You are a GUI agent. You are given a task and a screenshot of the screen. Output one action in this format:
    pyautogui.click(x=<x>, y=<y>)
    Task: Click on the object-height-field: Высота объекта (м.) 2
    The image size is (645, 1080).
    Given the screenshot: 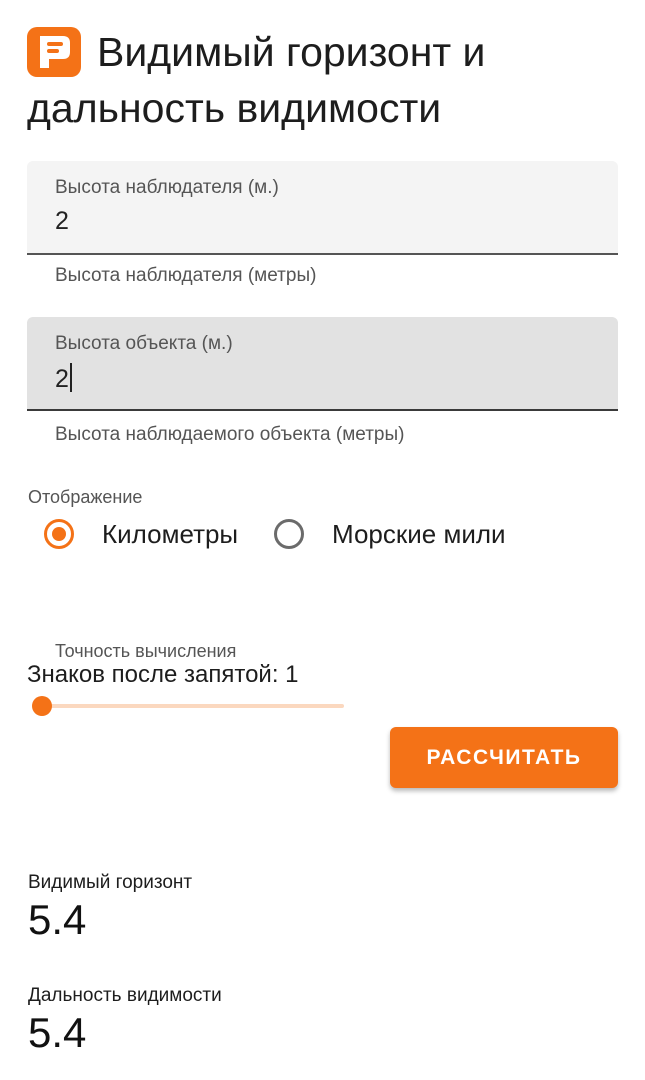 What is the action you would take?
    pyautogui.click(x=322, y=364)
    